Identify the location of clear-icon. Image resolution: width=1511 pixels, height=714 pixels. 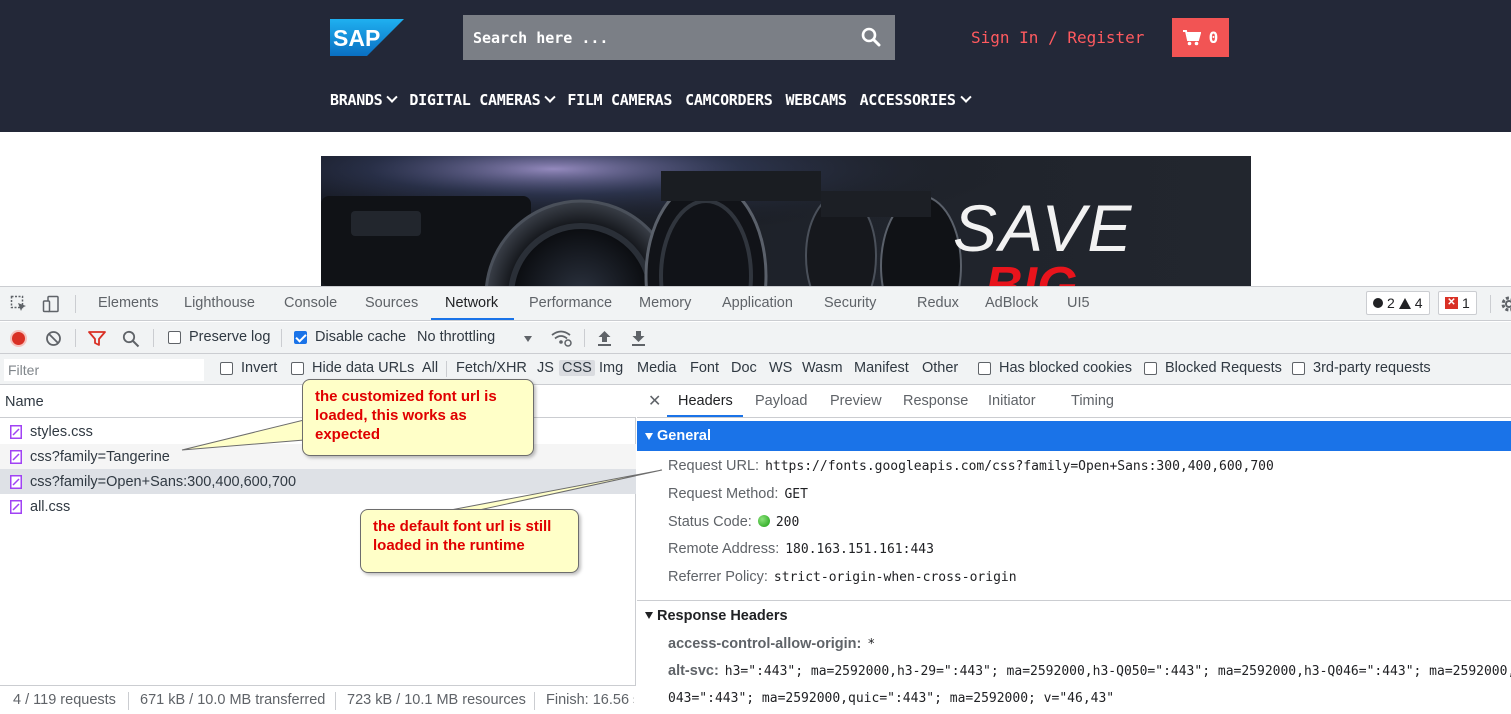
(53, 338).